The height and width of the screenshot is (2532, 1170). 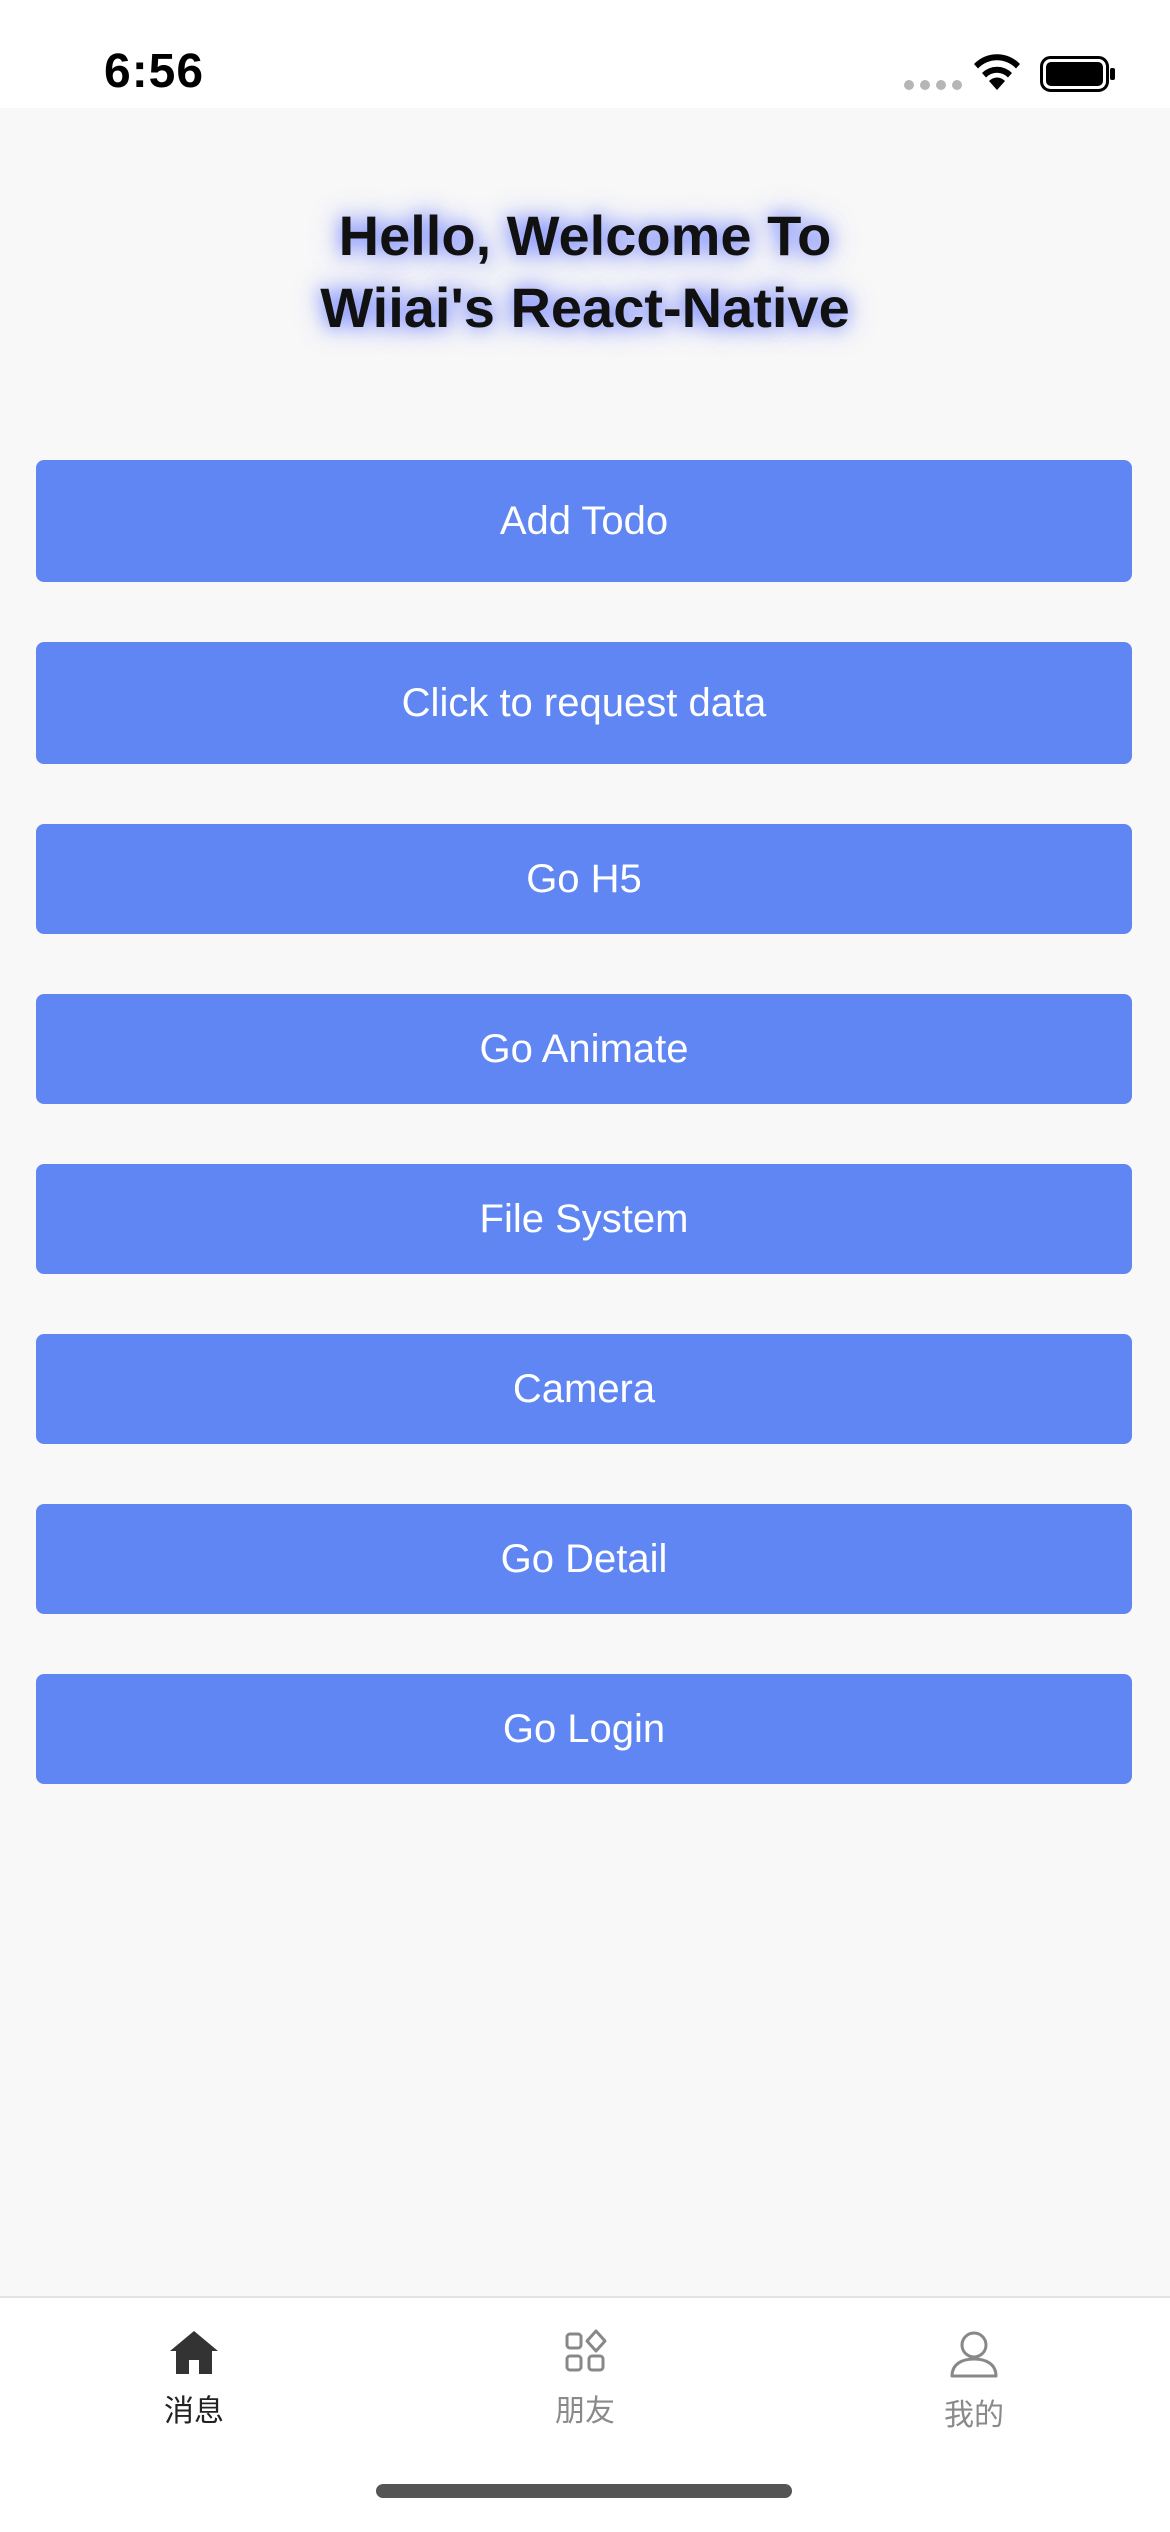 I want to click on grid-icon, so click(x=586, y=2350).